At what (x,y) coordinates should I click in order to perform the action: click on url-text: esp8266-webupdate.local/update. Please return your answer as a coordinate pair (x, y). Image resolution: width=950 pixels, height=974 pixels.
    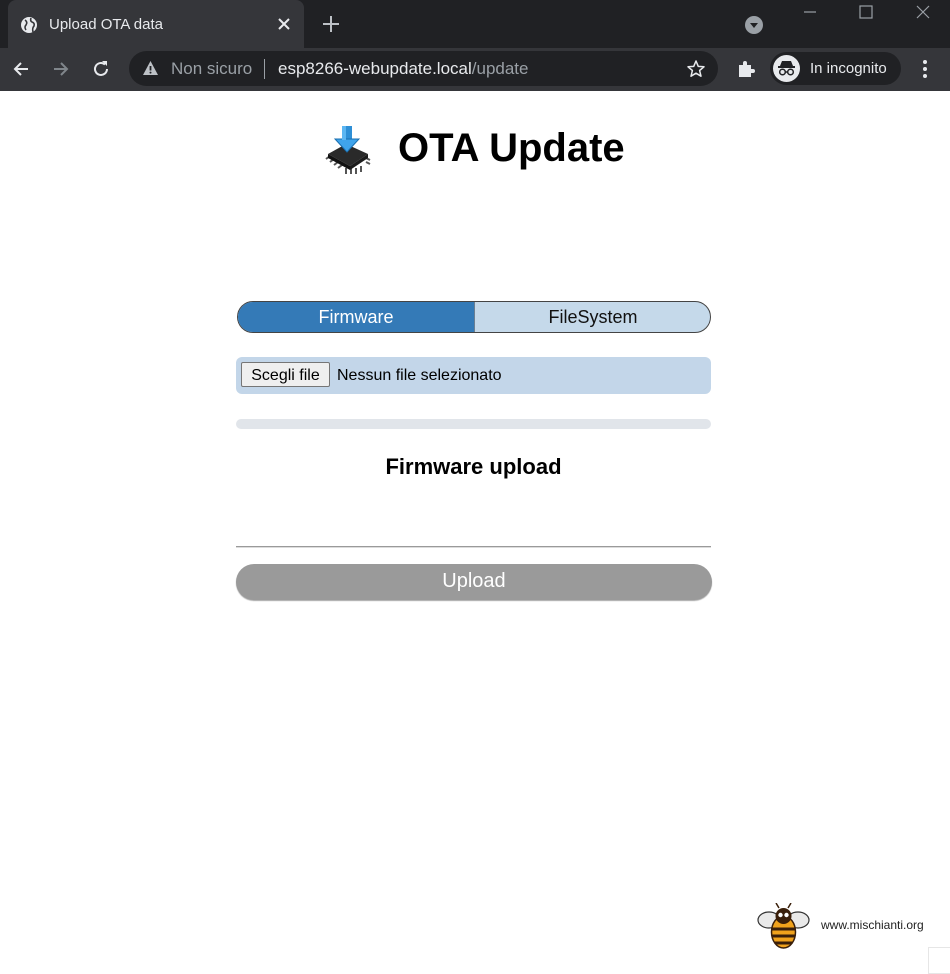
    Looking at the image, I should click on (403, 69).